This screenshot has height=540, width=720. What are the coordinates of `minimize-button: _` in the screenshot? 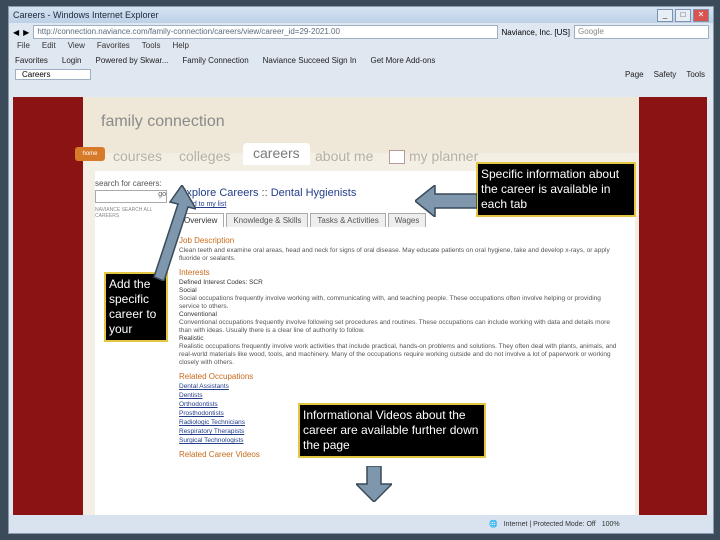 It's located at (665, 15).